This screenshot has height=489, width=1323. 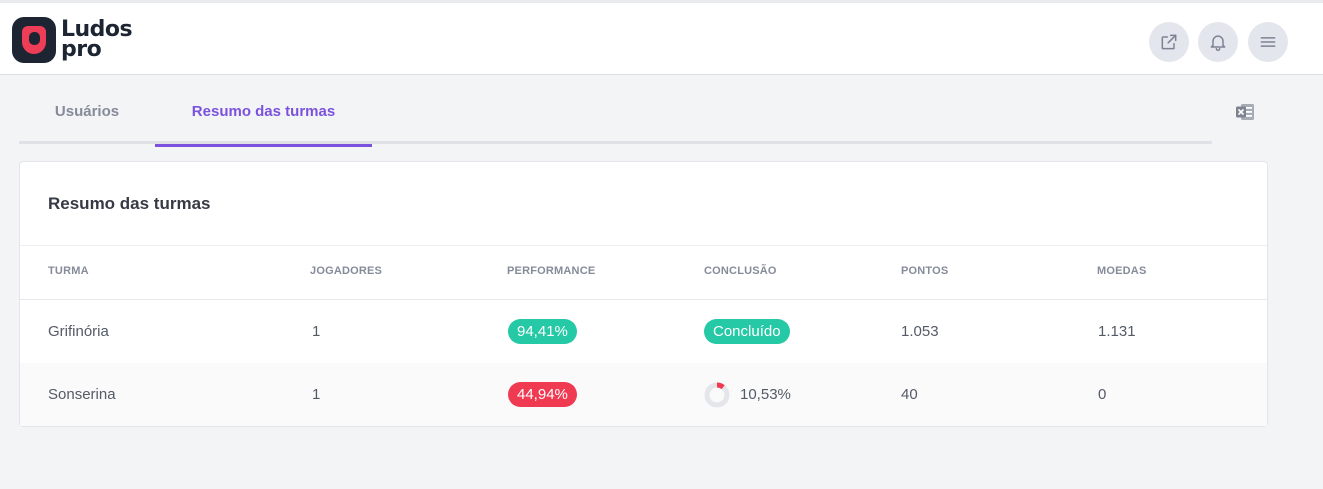 I want to click on cell-conclusao: Concluído, so click(x=747, y=331).